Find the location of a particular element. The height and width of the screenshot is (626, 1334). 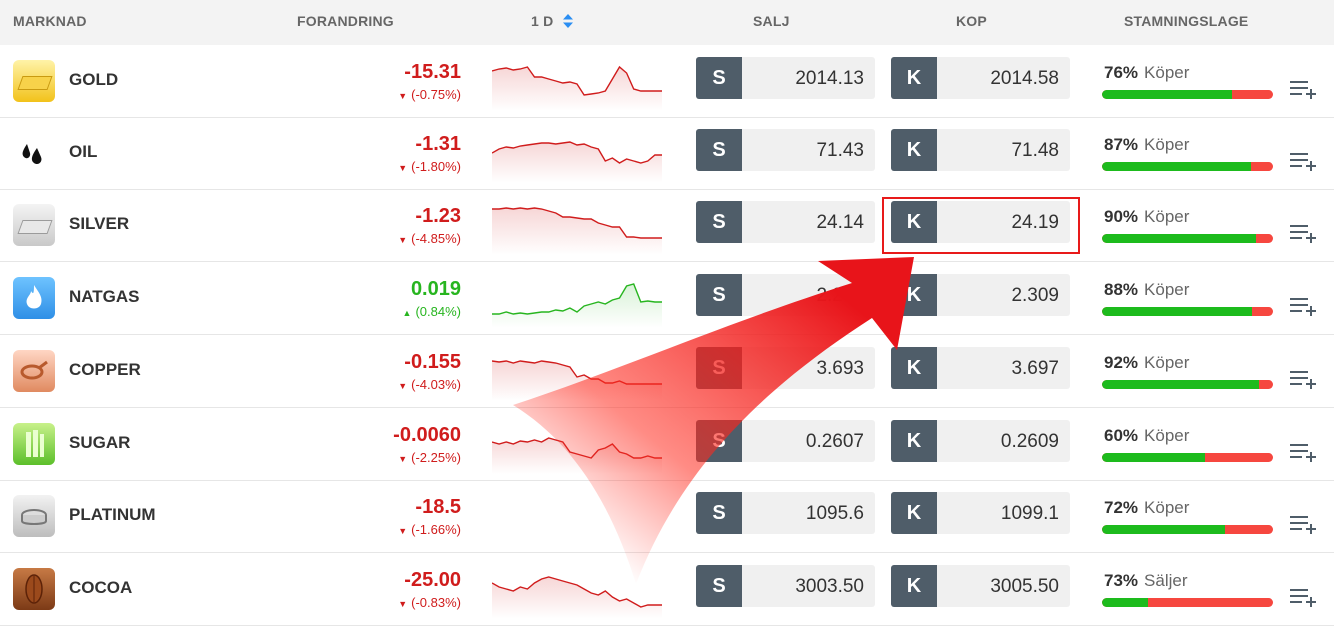

sell-button: S 71.43 is located at coordinates (785, 150).